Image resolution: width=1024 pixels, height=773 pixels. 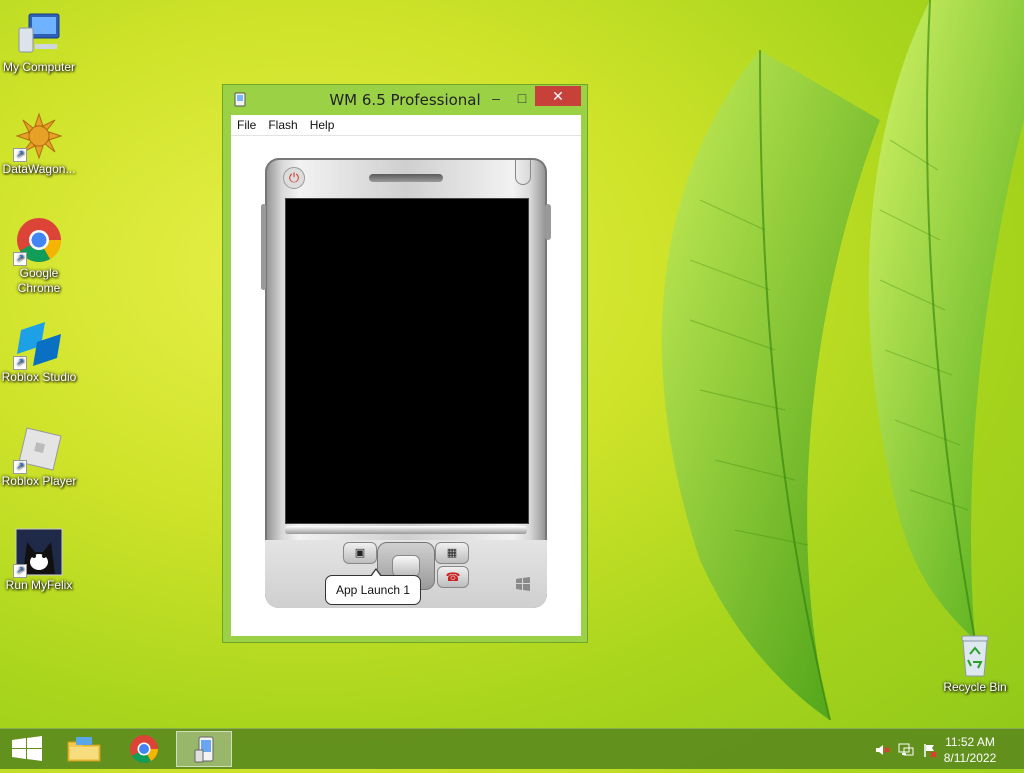 I want to click on window-titlebar: WM 6.5 Professional – □ ✕, so click(x=405, y=100).